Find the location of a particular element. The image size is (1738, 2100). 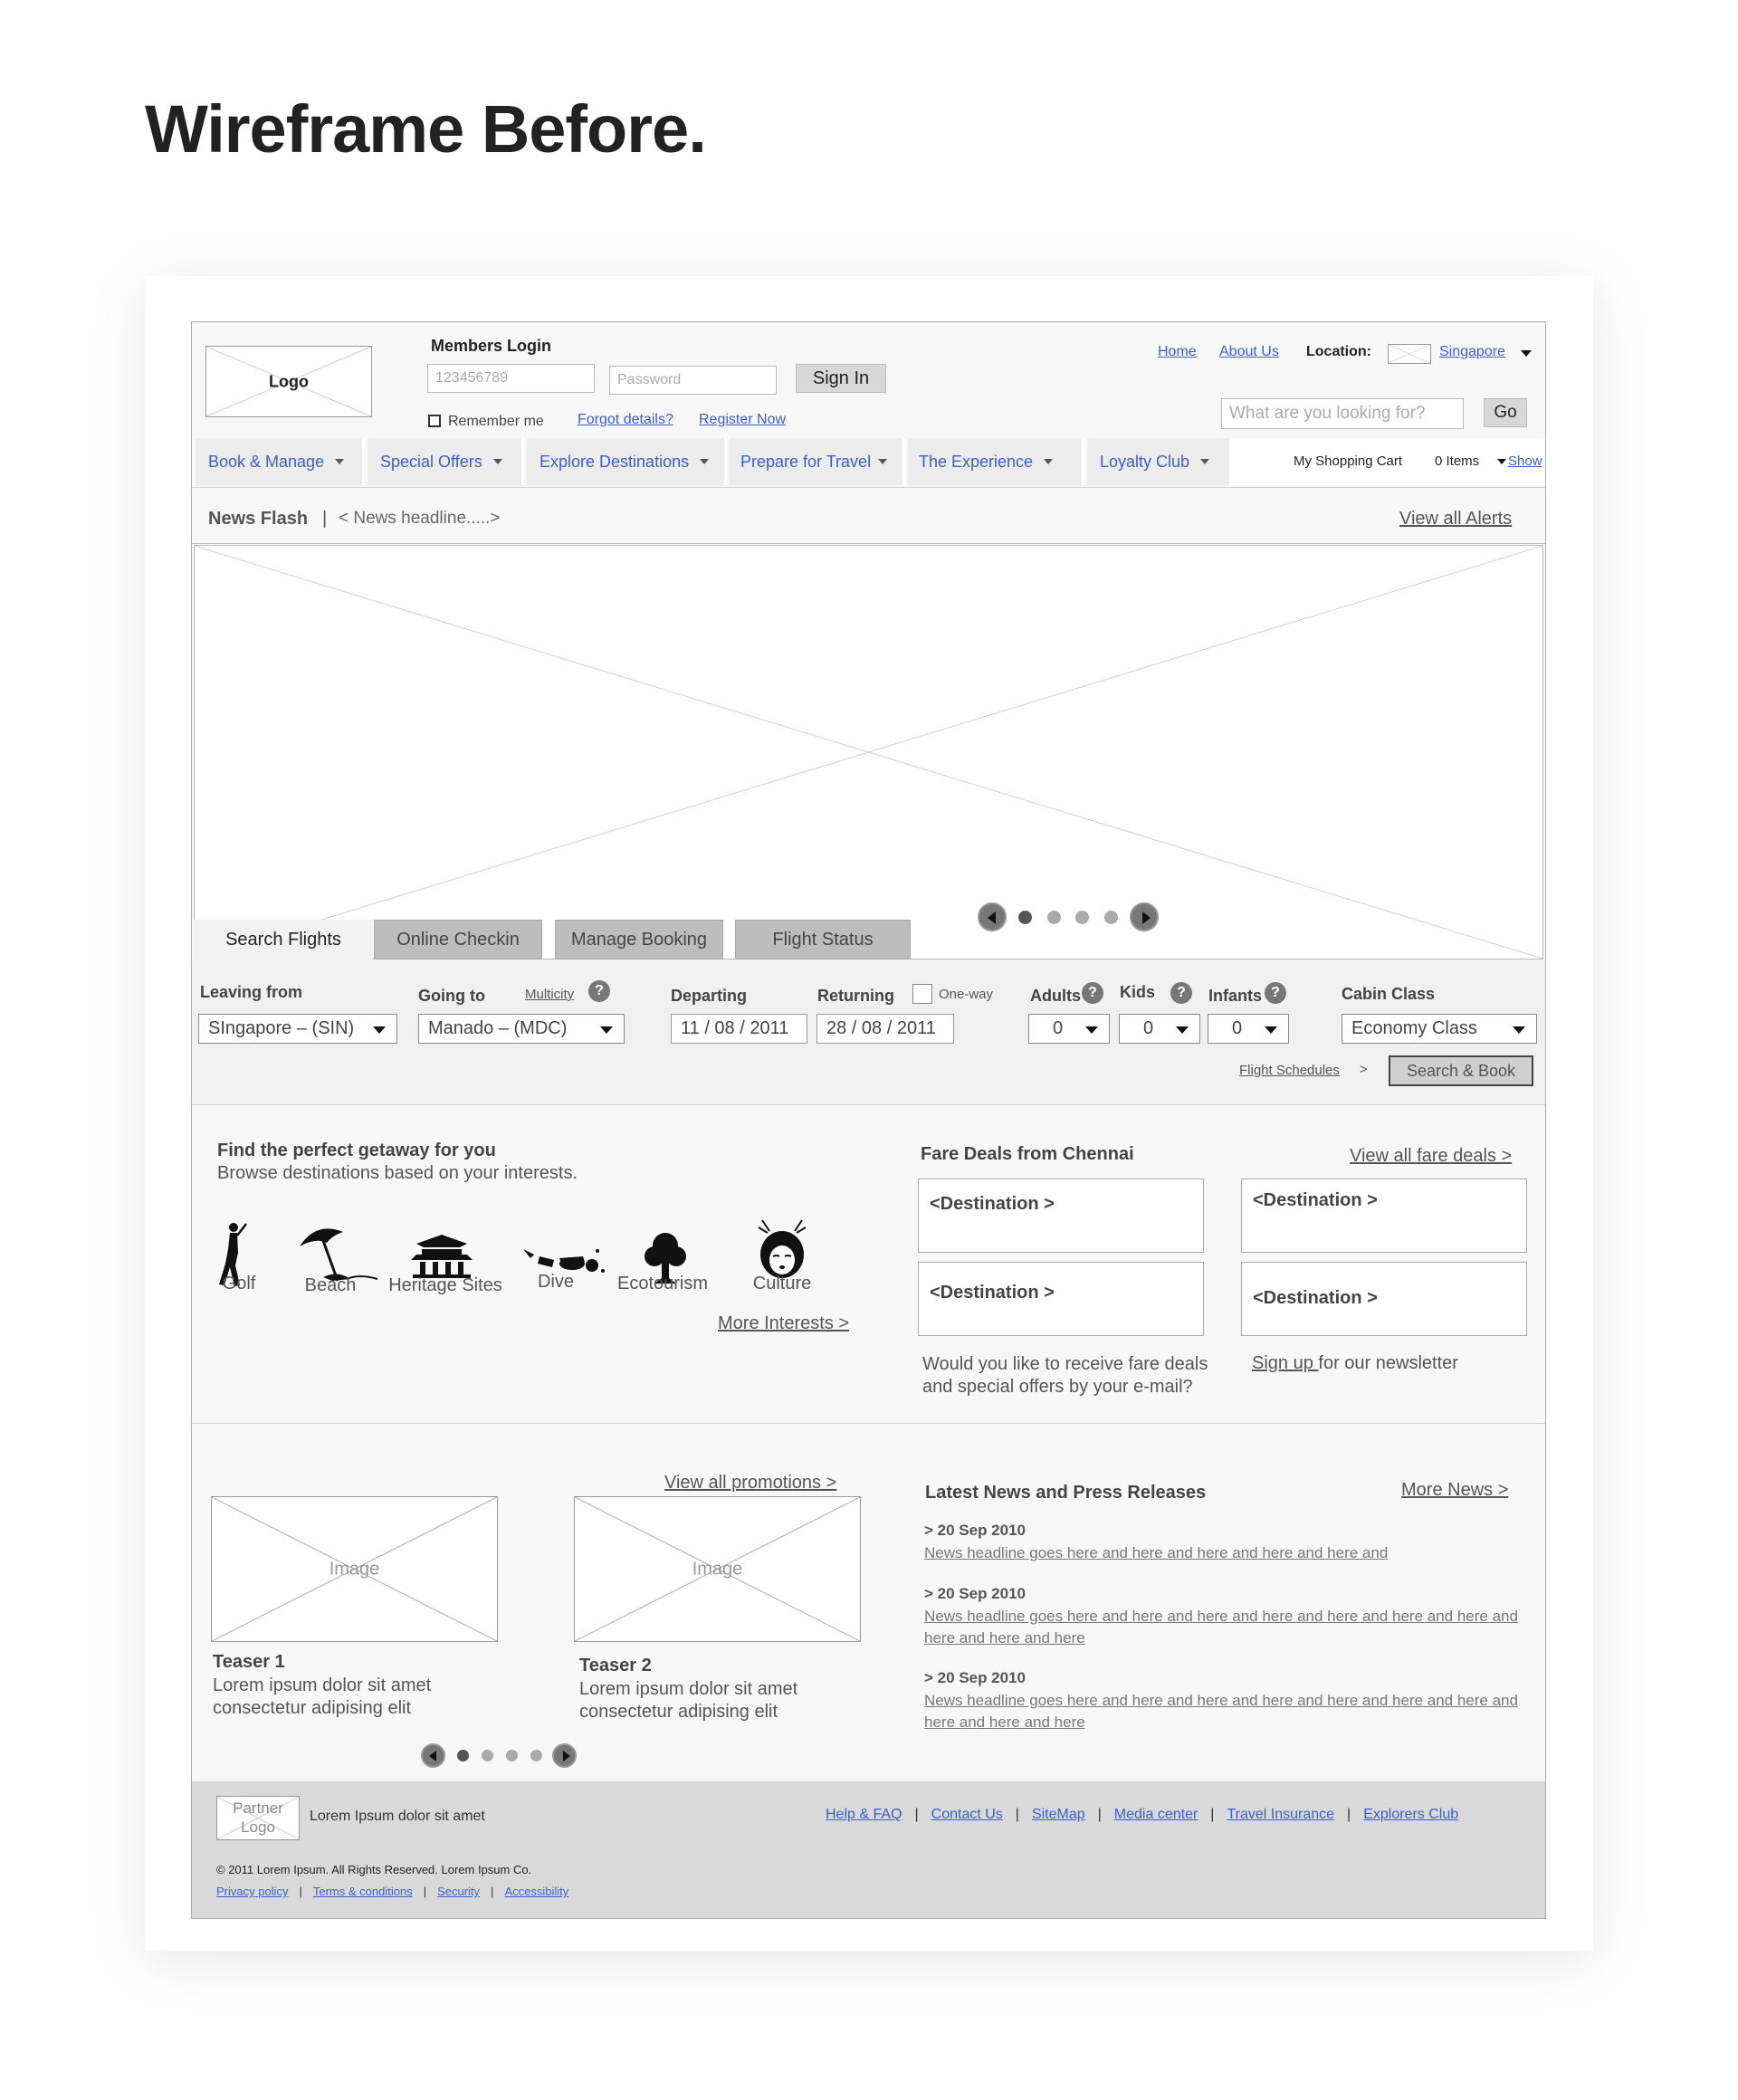

nav-label: Special Offers is located at coordinates (431, 462).